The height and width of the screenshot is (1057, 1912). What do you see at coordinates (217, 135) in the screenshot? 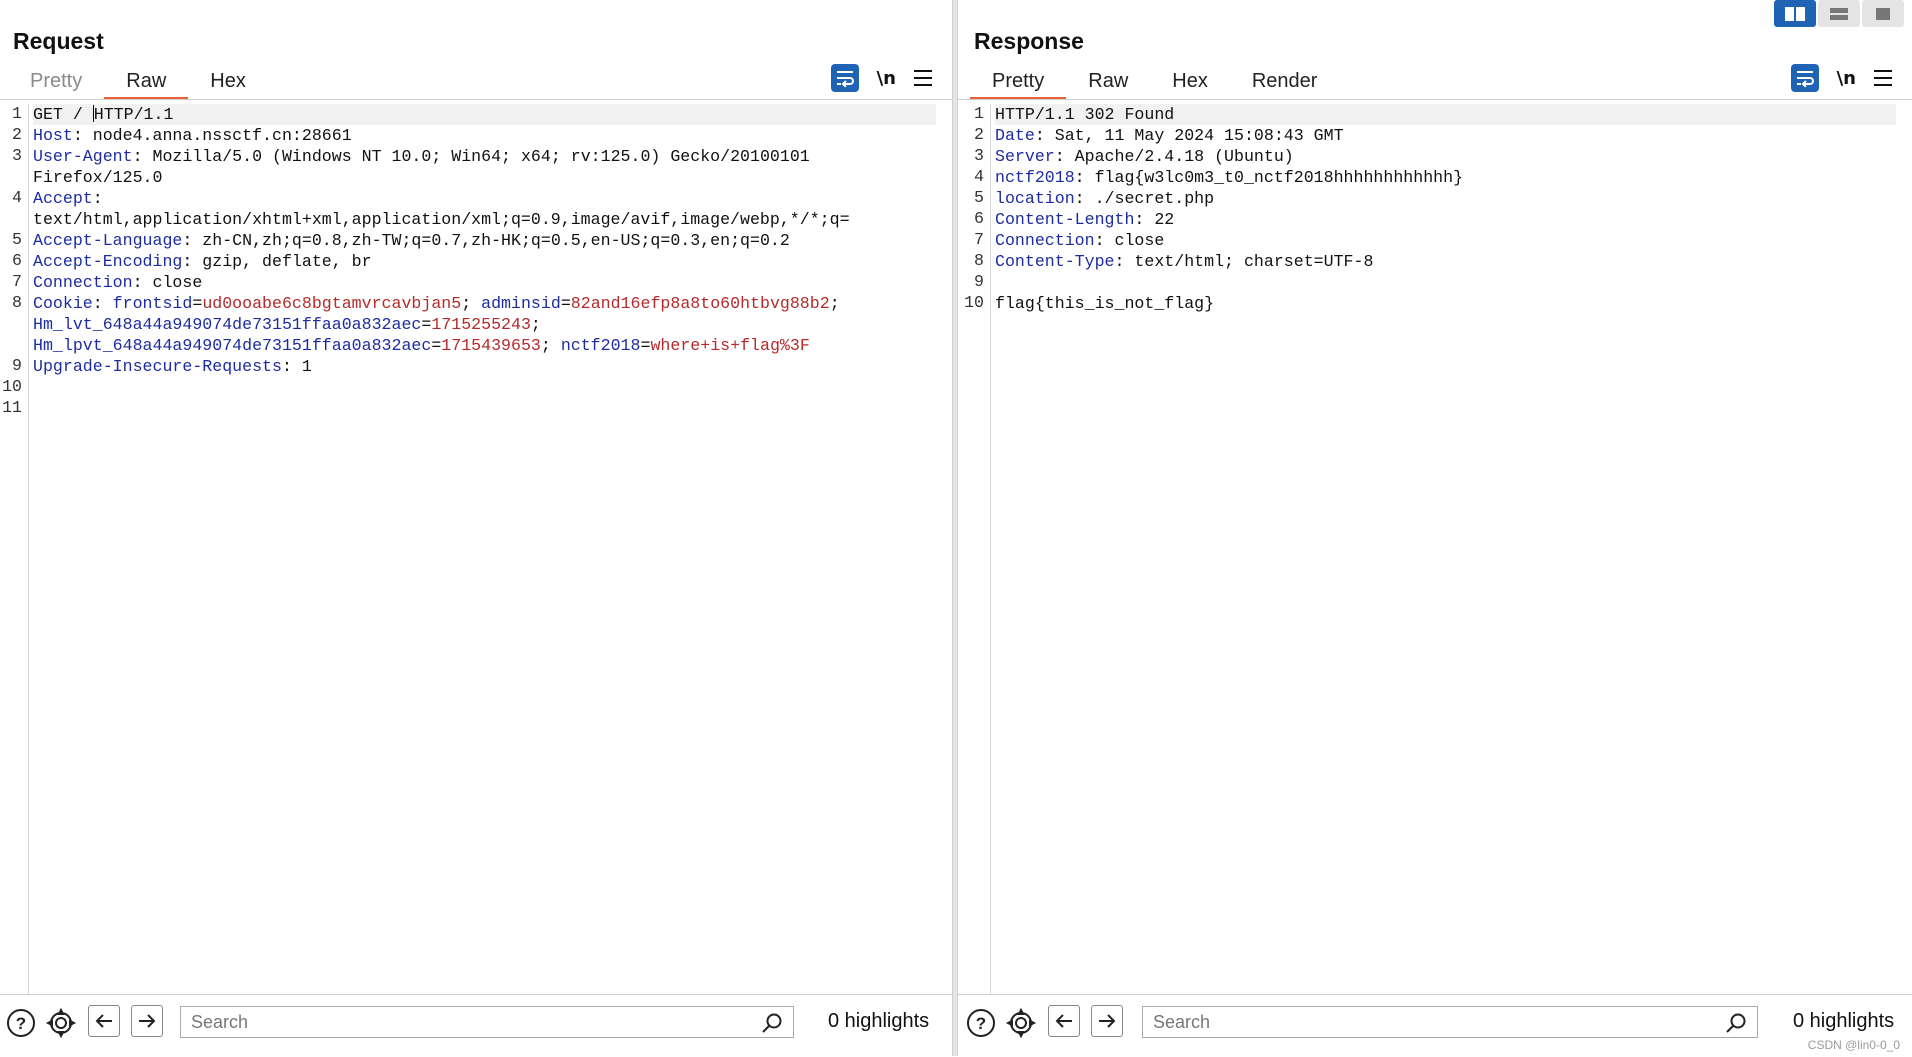
I see `header-value: node4.anna.nssctf.cn:28661` at bounding box center [217, 135].